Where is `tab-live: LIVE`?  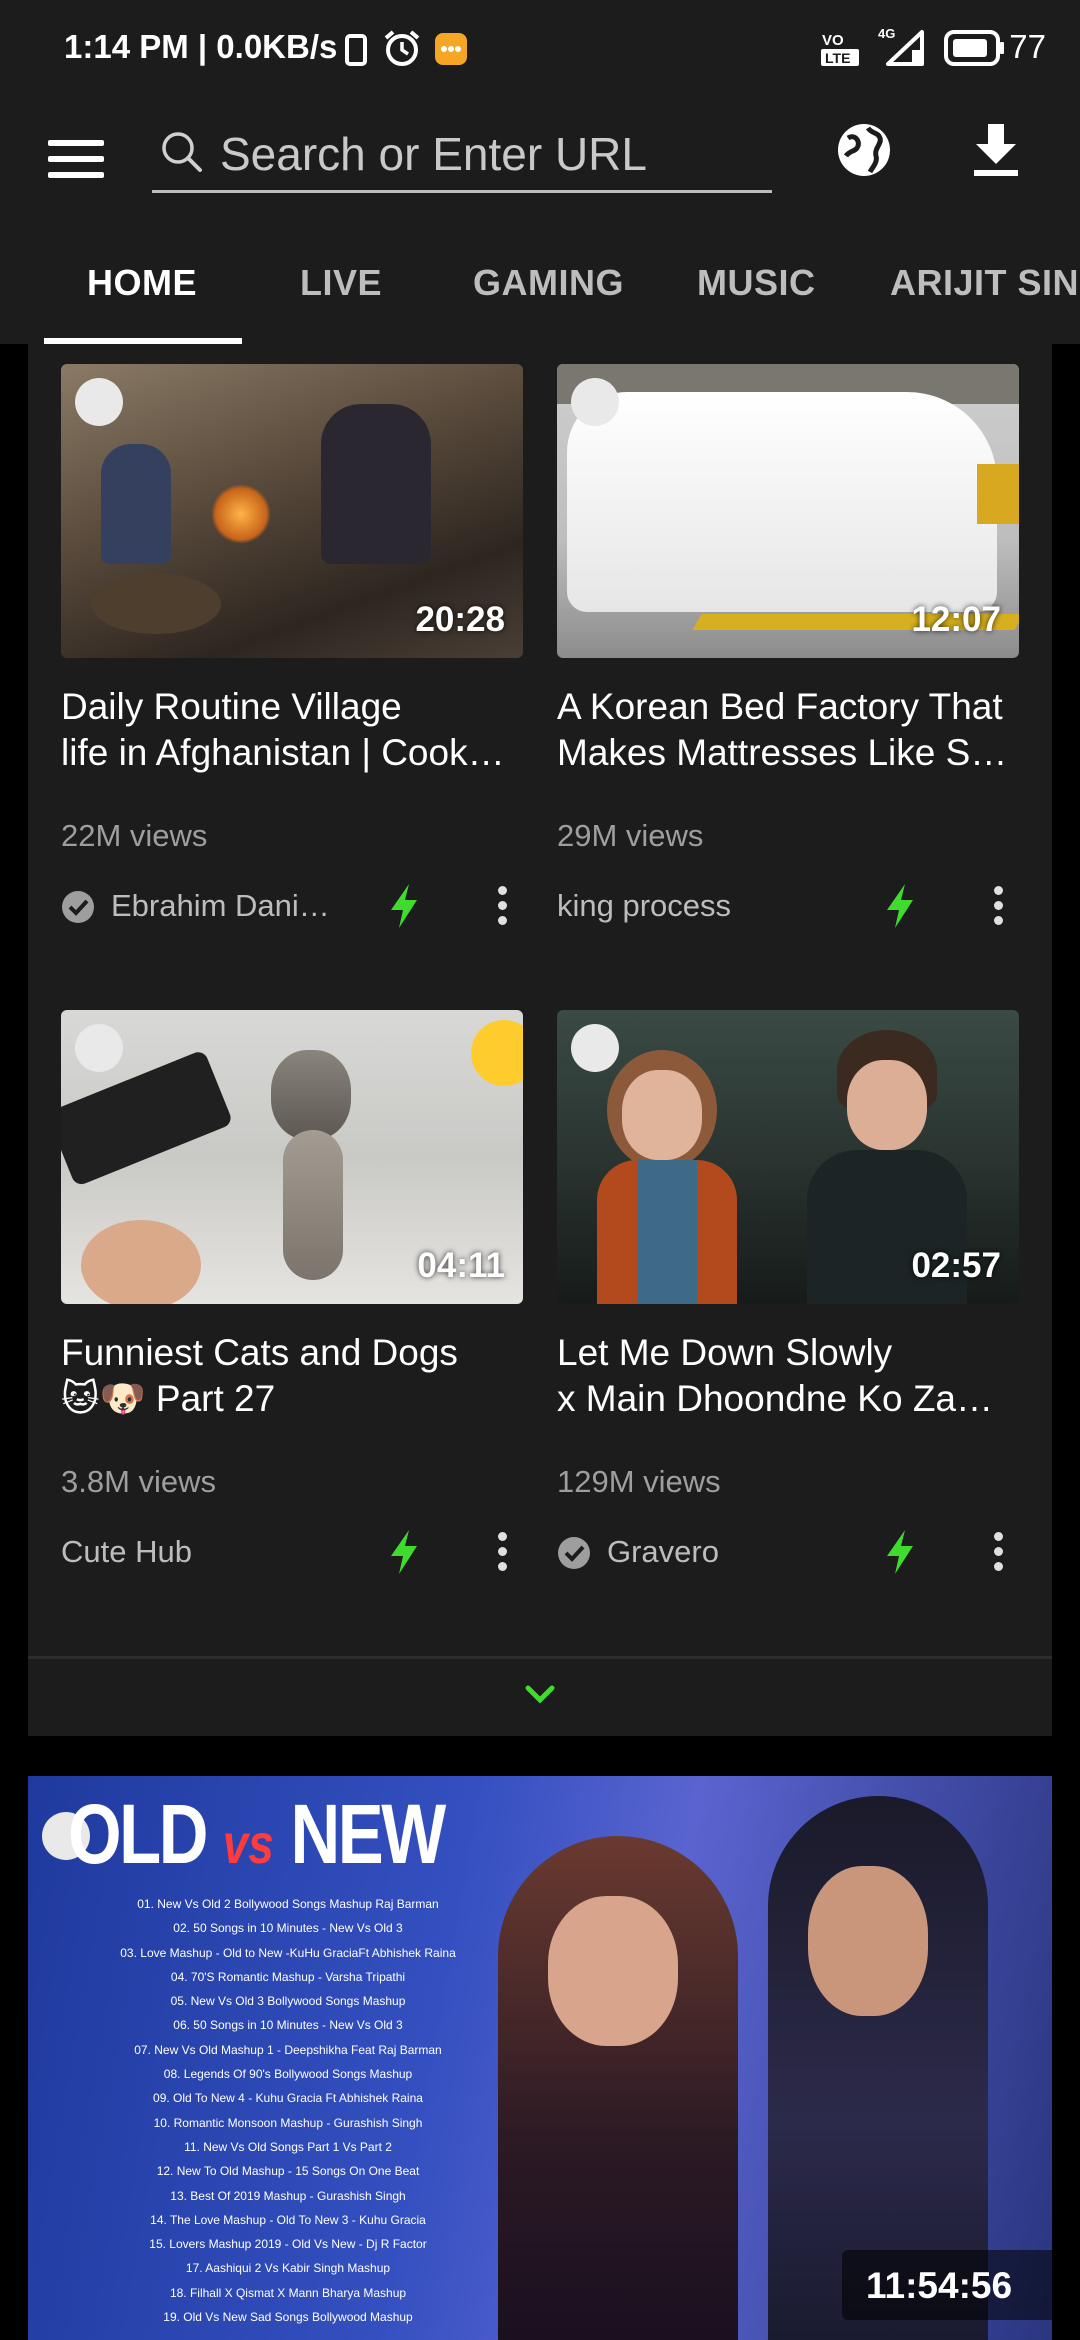 tab-live: LIVE is located at coordinates (341, 283).